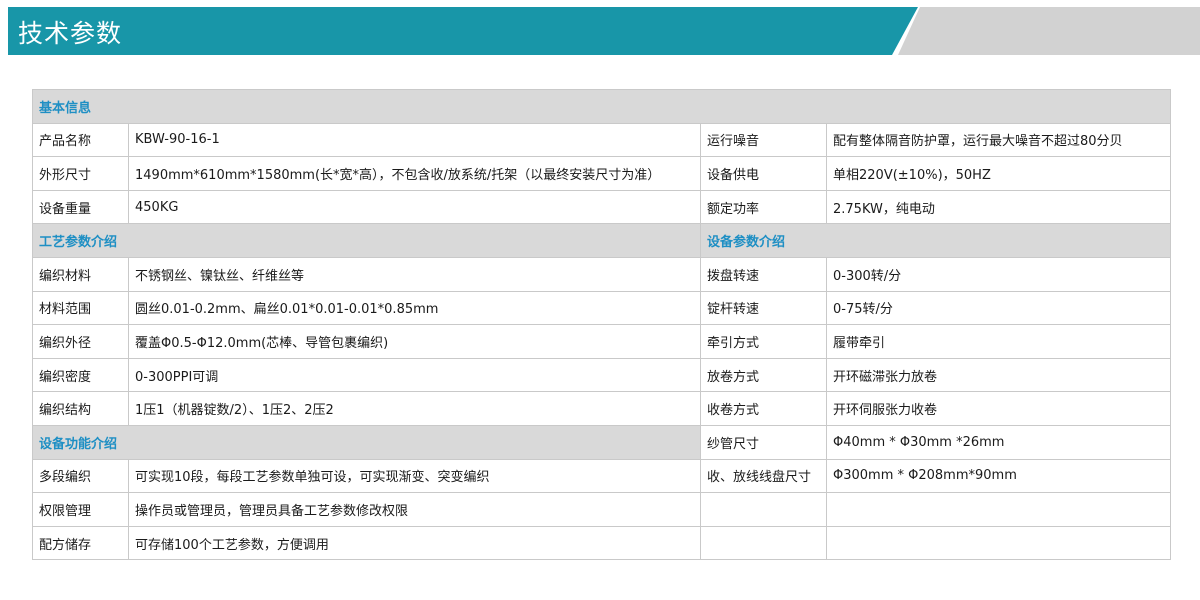 The width and height of the screenshot is (1200, 600). Describe the element at coordinates (998, 207) in the screenshot. I see `row-value: 2.75KW，纯电动` at that location.